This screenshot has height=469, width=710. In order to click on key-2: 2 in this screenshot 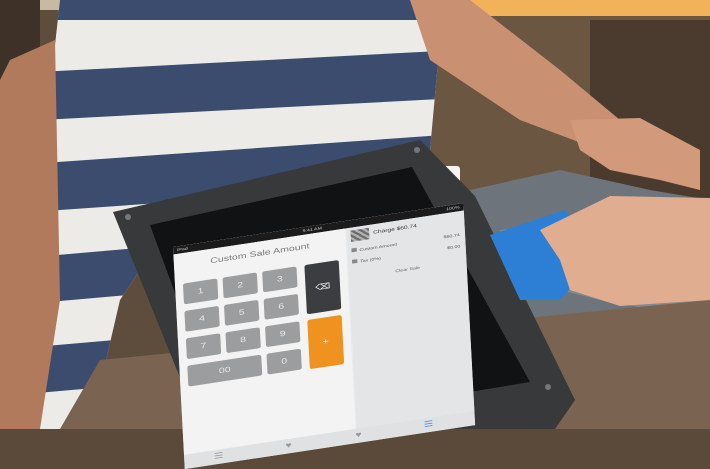, I will do `click(240, 285)`.